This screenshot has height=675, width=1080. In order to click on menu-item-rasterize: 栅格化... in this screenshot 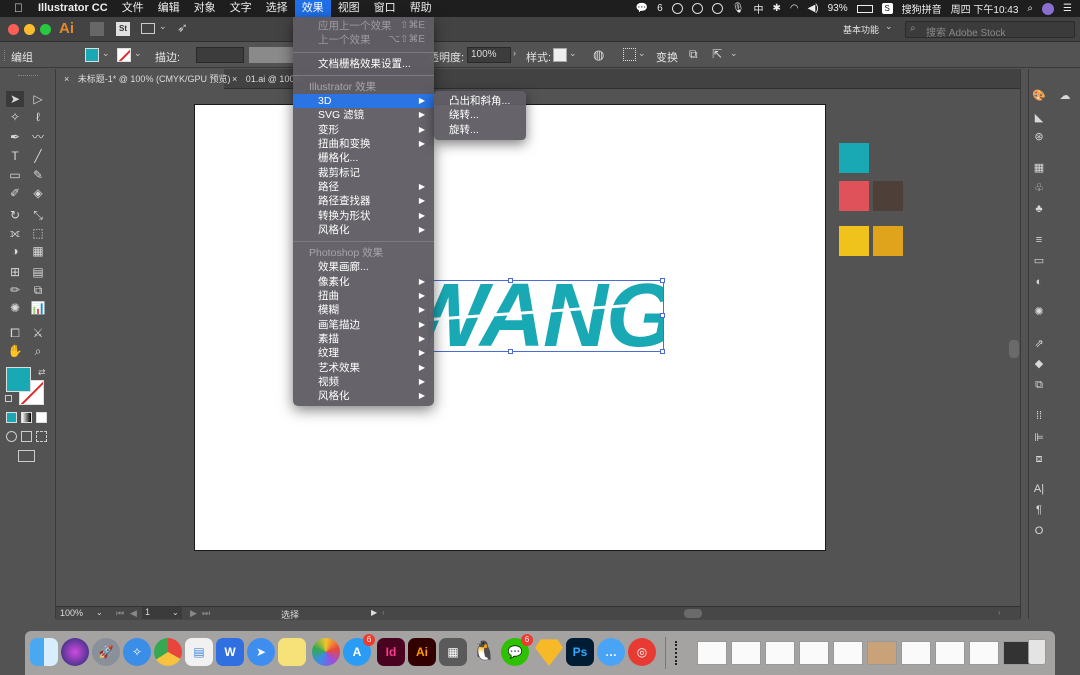, I will do `click(363, 158)`.